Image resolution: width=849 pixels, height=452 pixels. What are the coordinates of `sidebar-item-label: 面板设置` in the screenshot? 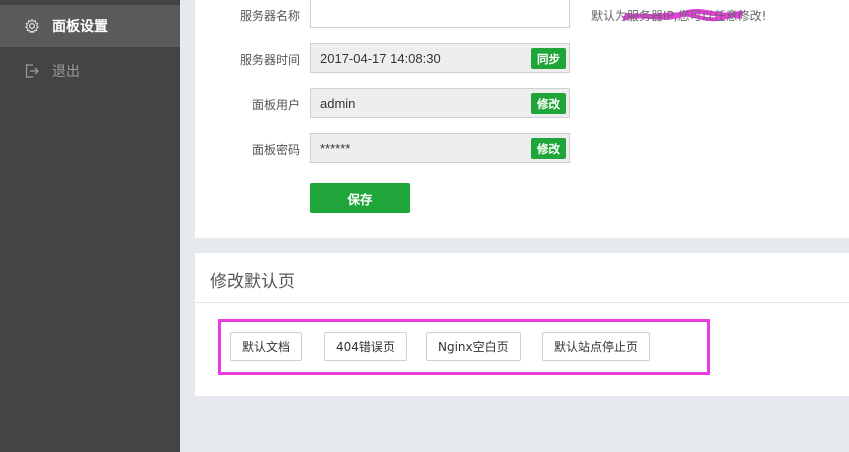 It's located at (80, 27).